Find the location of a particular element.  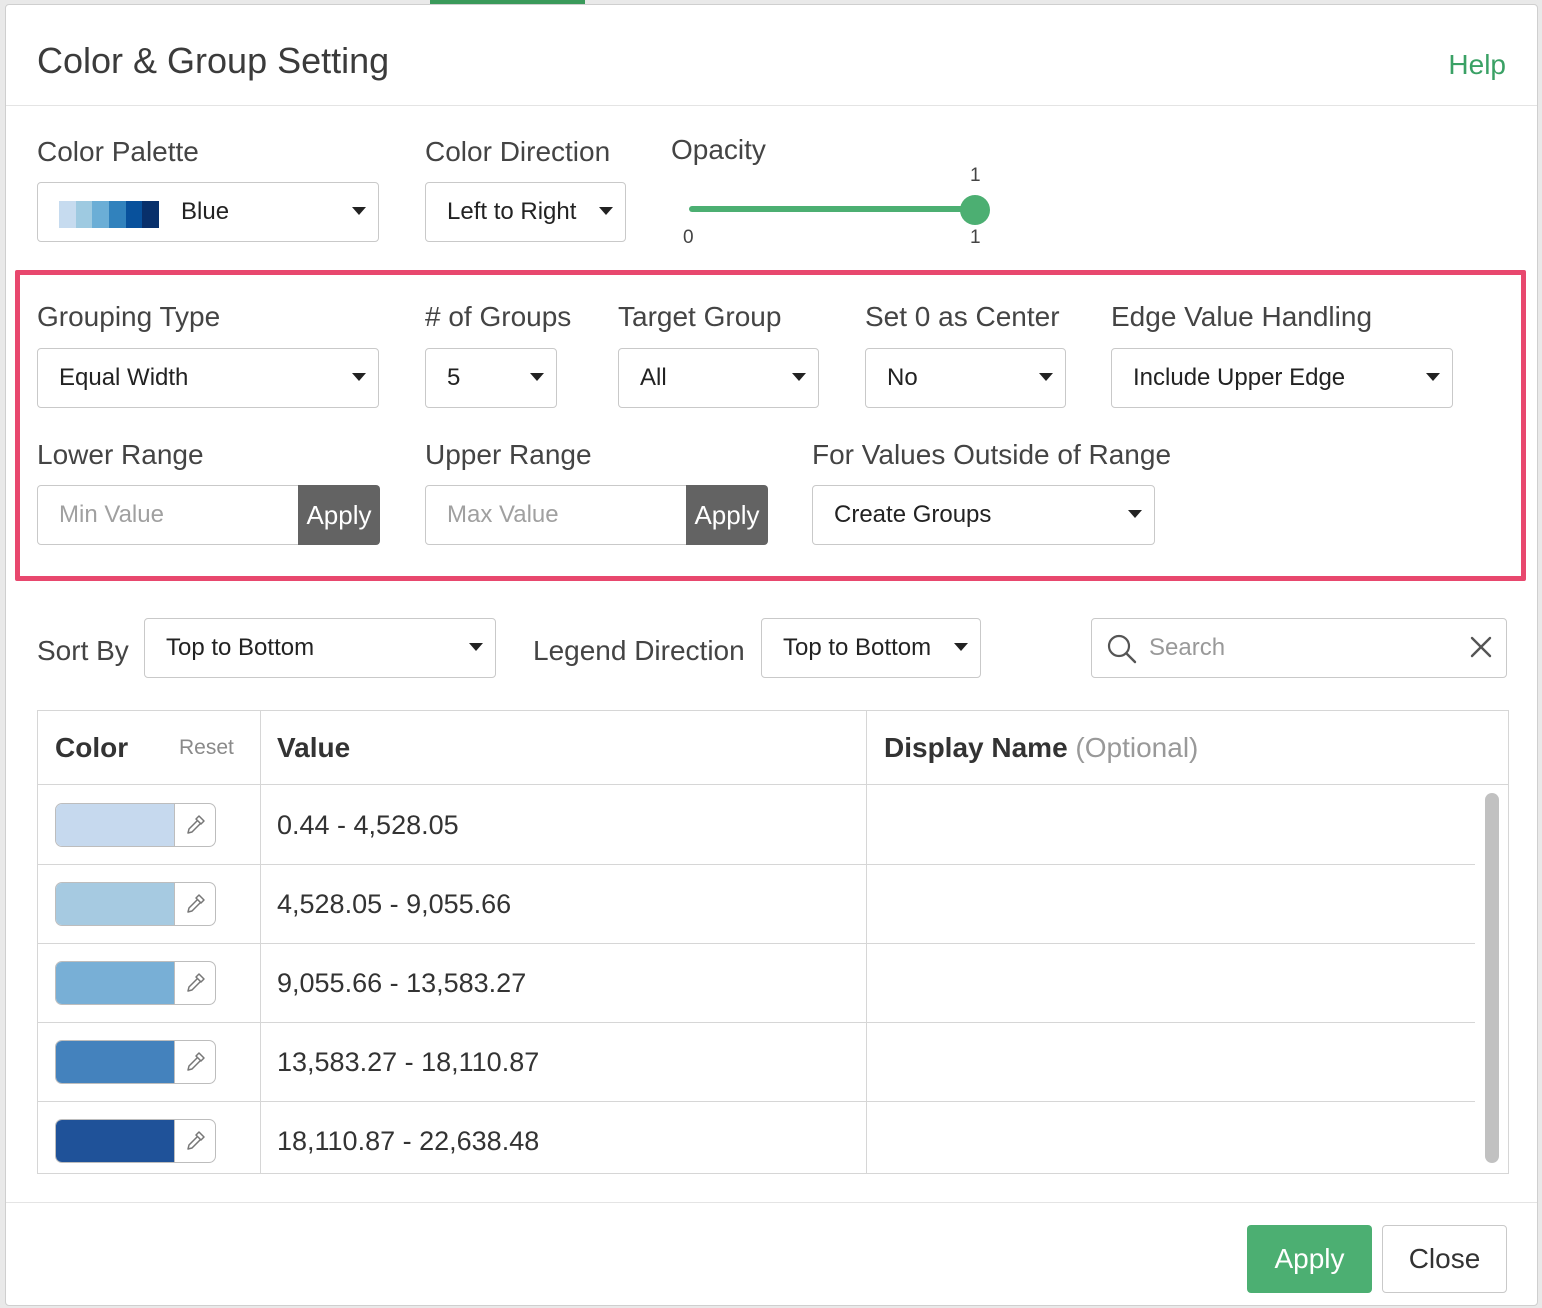

search-input is located at coordinates (1299, 648).